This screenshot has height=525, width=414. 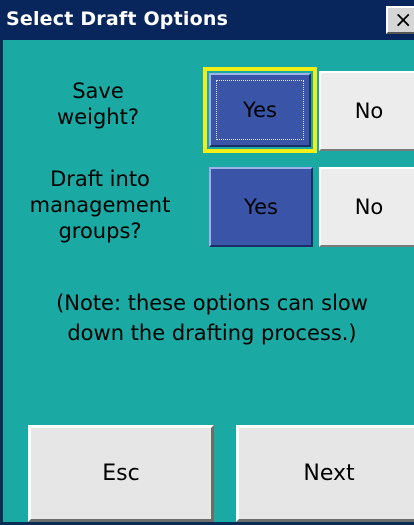 I want to click on draft-groups-label-line-3: groups?, so click(x=100, y=231).